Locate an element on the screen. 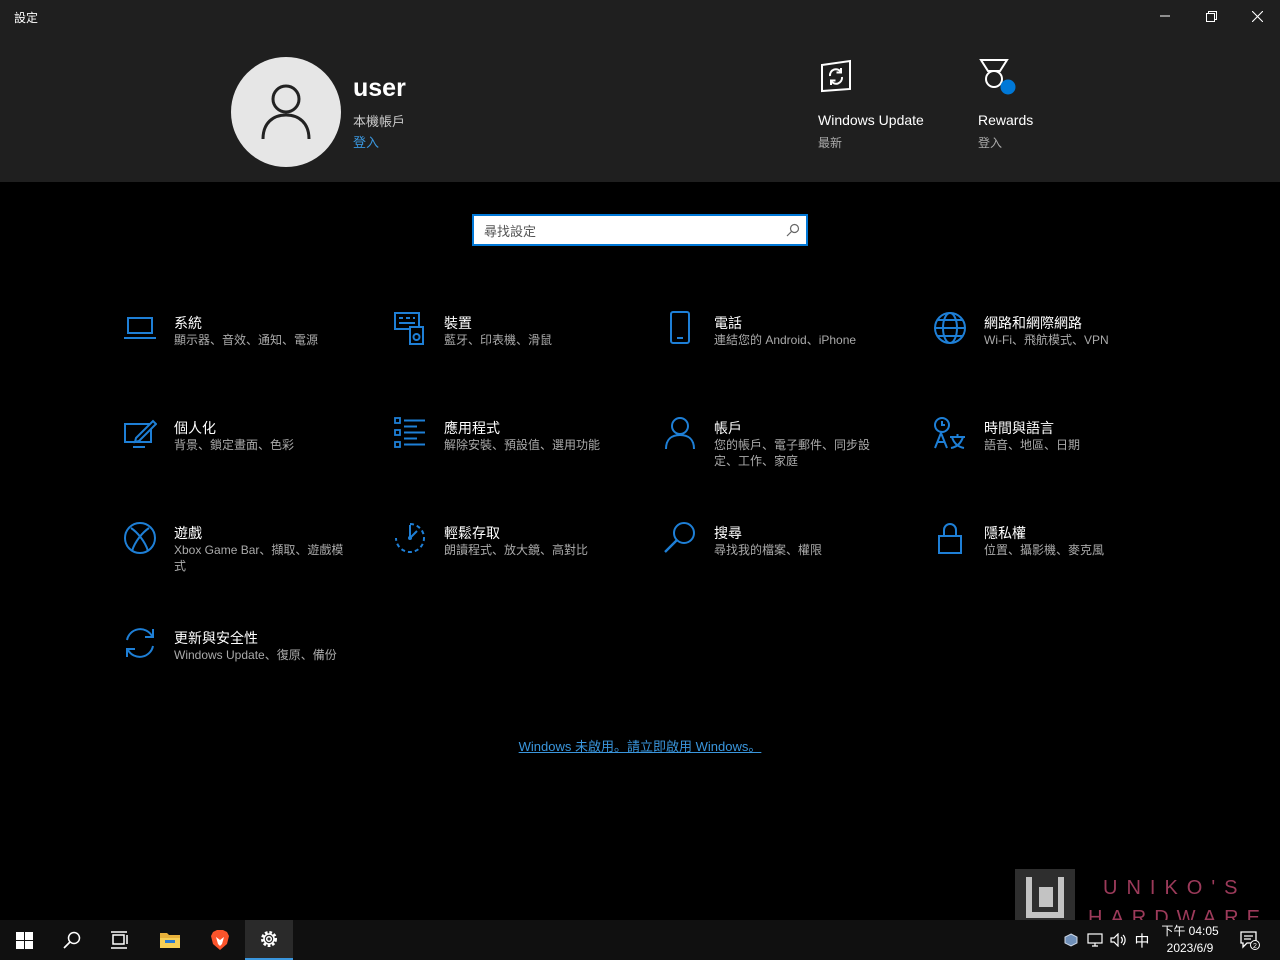 The height and width of the screenshot is (960, 1280). category-apps: 應用程式 解除安裝、預設值、選用功能 is located at coordinates (518, 451).